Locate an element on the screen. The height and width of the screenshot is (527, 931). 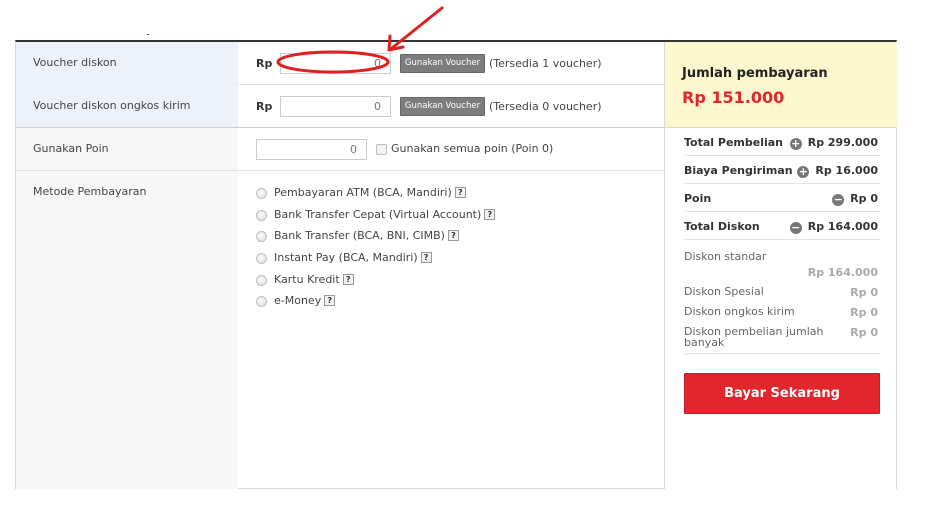
payment-option-label: Kartu Kredit is located at coordinates (307, 279).